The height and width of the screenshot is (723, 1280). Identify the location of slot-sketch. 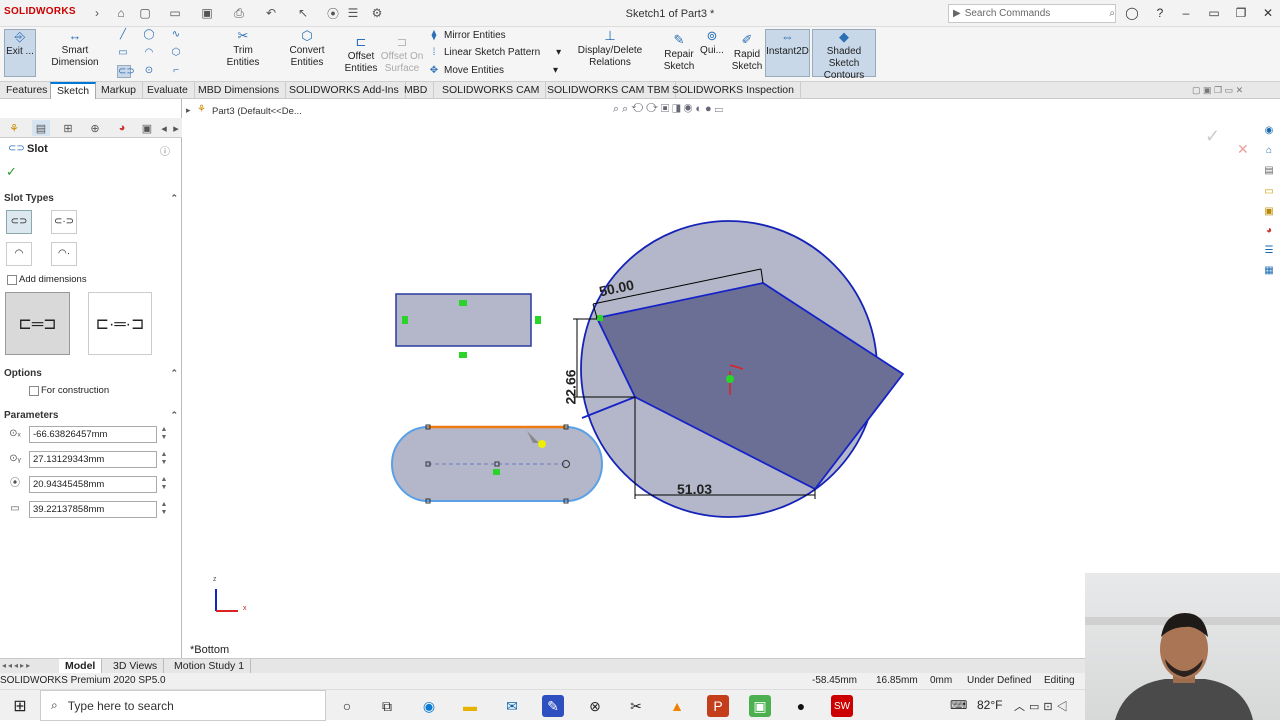
(497, 464).